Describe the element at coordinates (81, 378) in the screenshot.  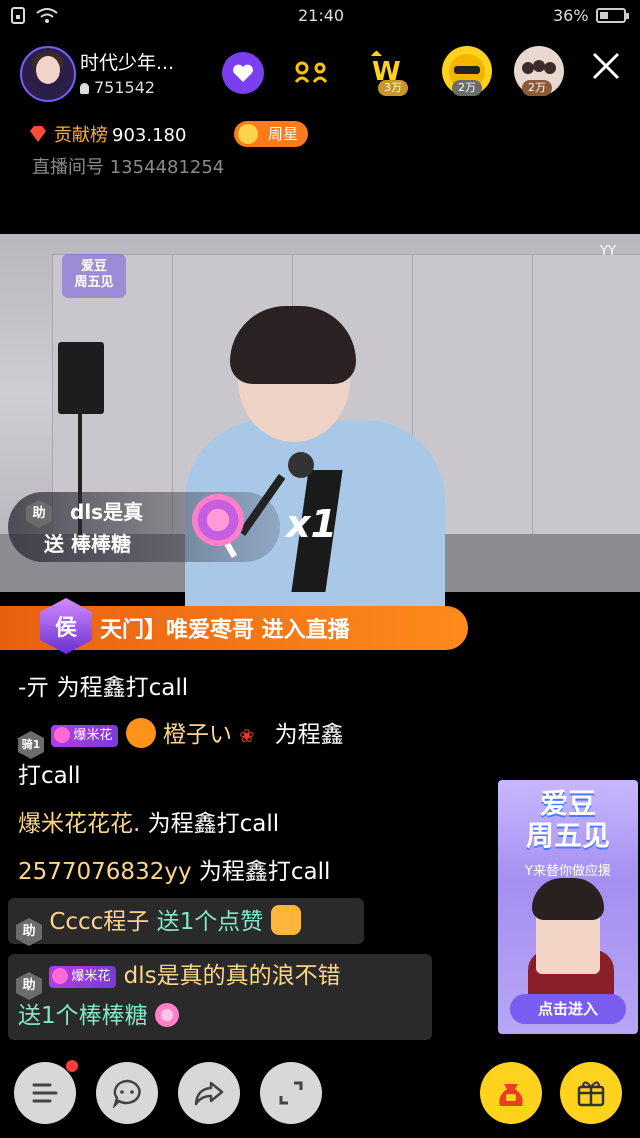
I see `speaker` at that location.